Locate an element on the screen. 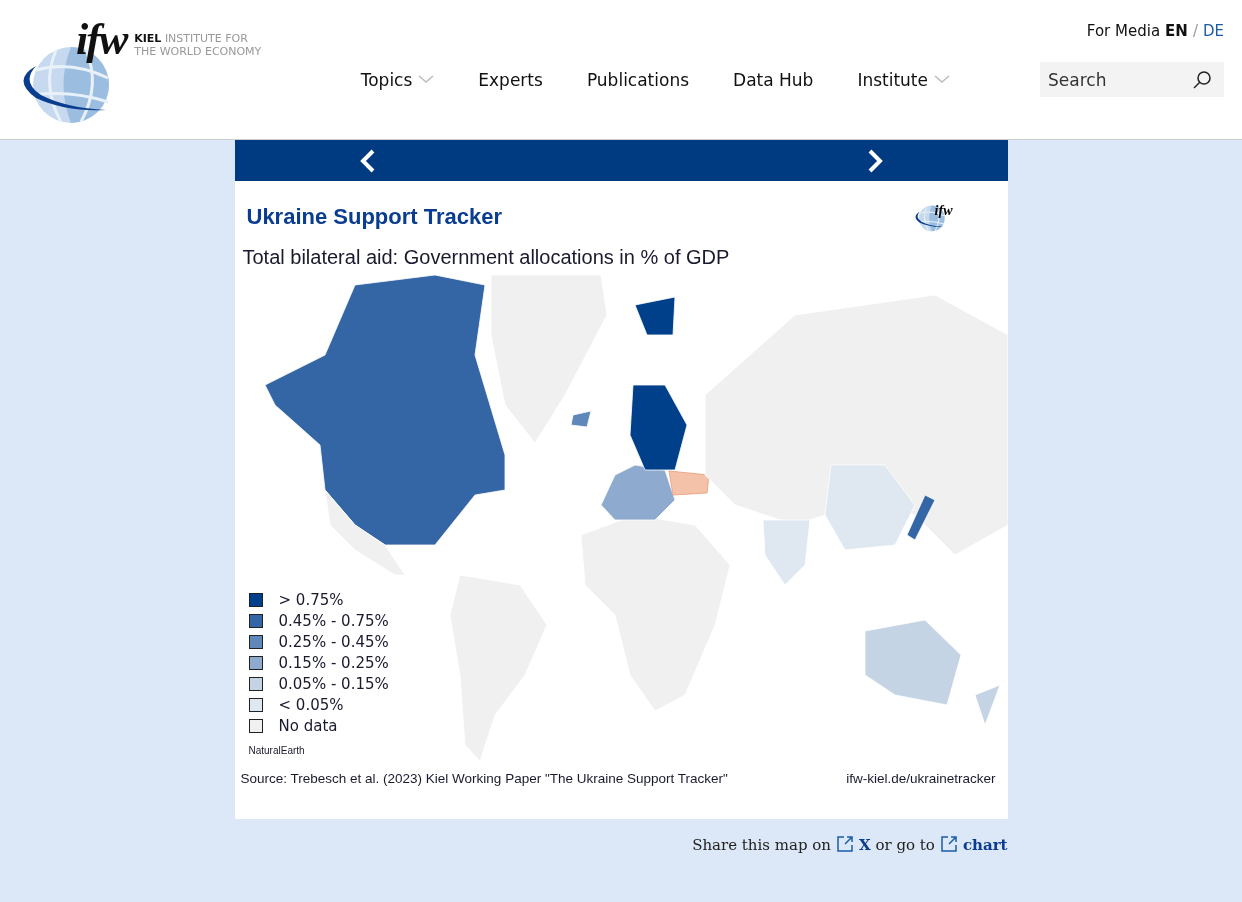 The width and height of the screenshot is (1242, 902). for-media-link: For Media is located at coordinates (1123, 31).